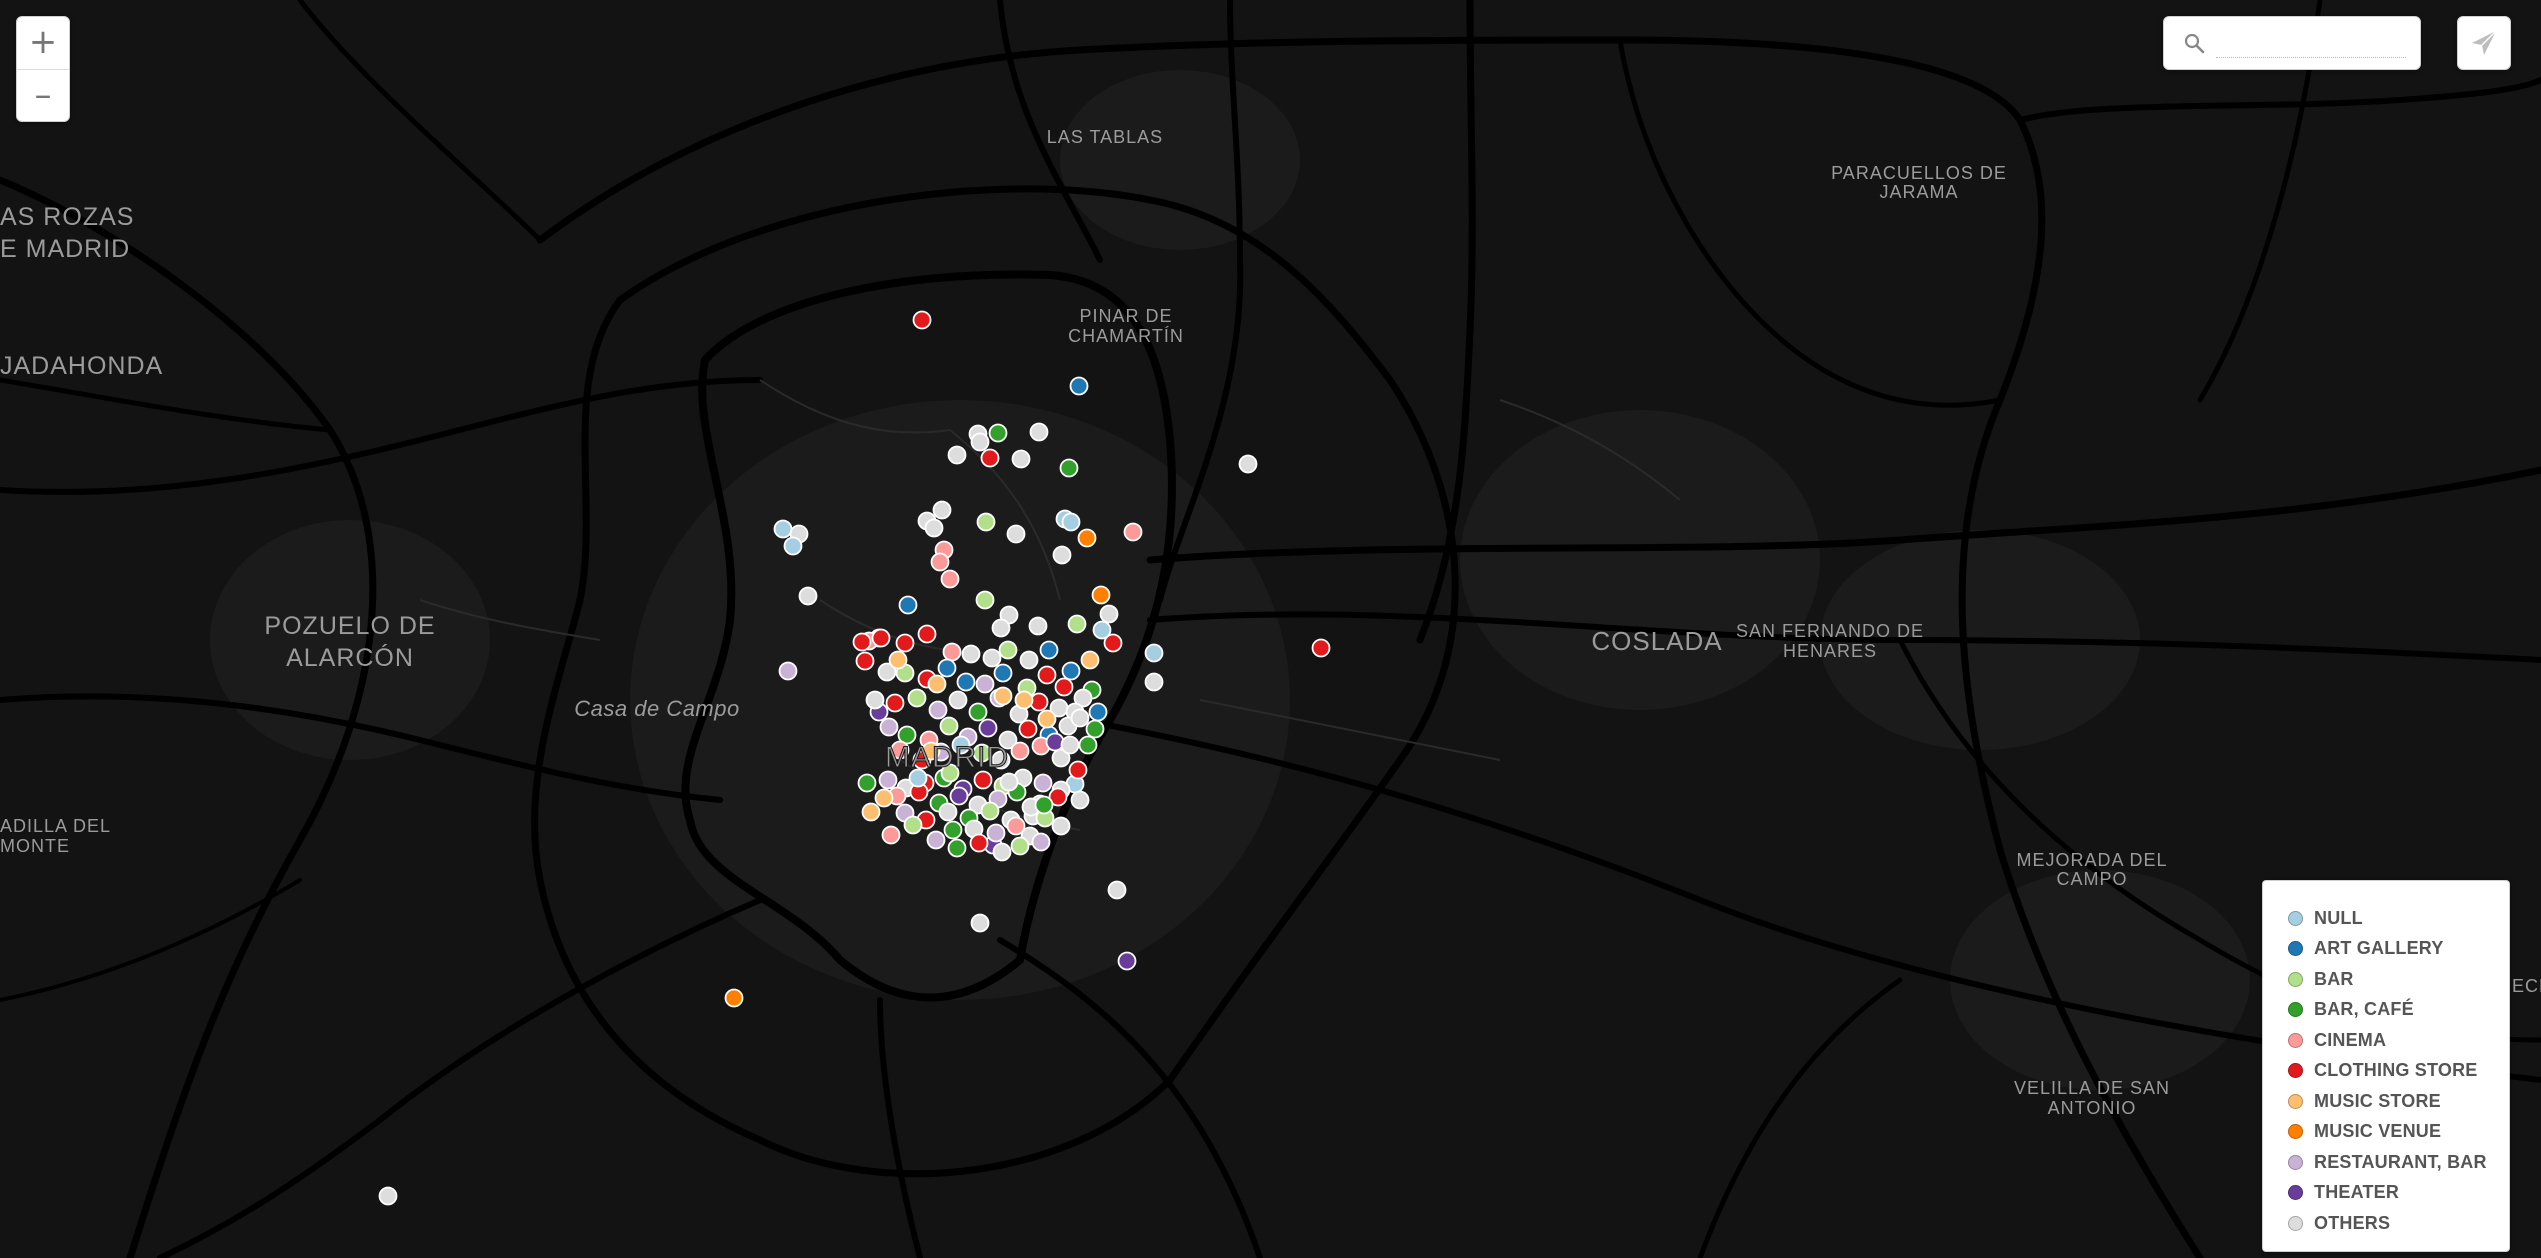  What do you see at coordinates (2398, 1132) in the screenshot?
I see `legend-item: MUSIC VENUE` at bounding box center [2398, 1132].